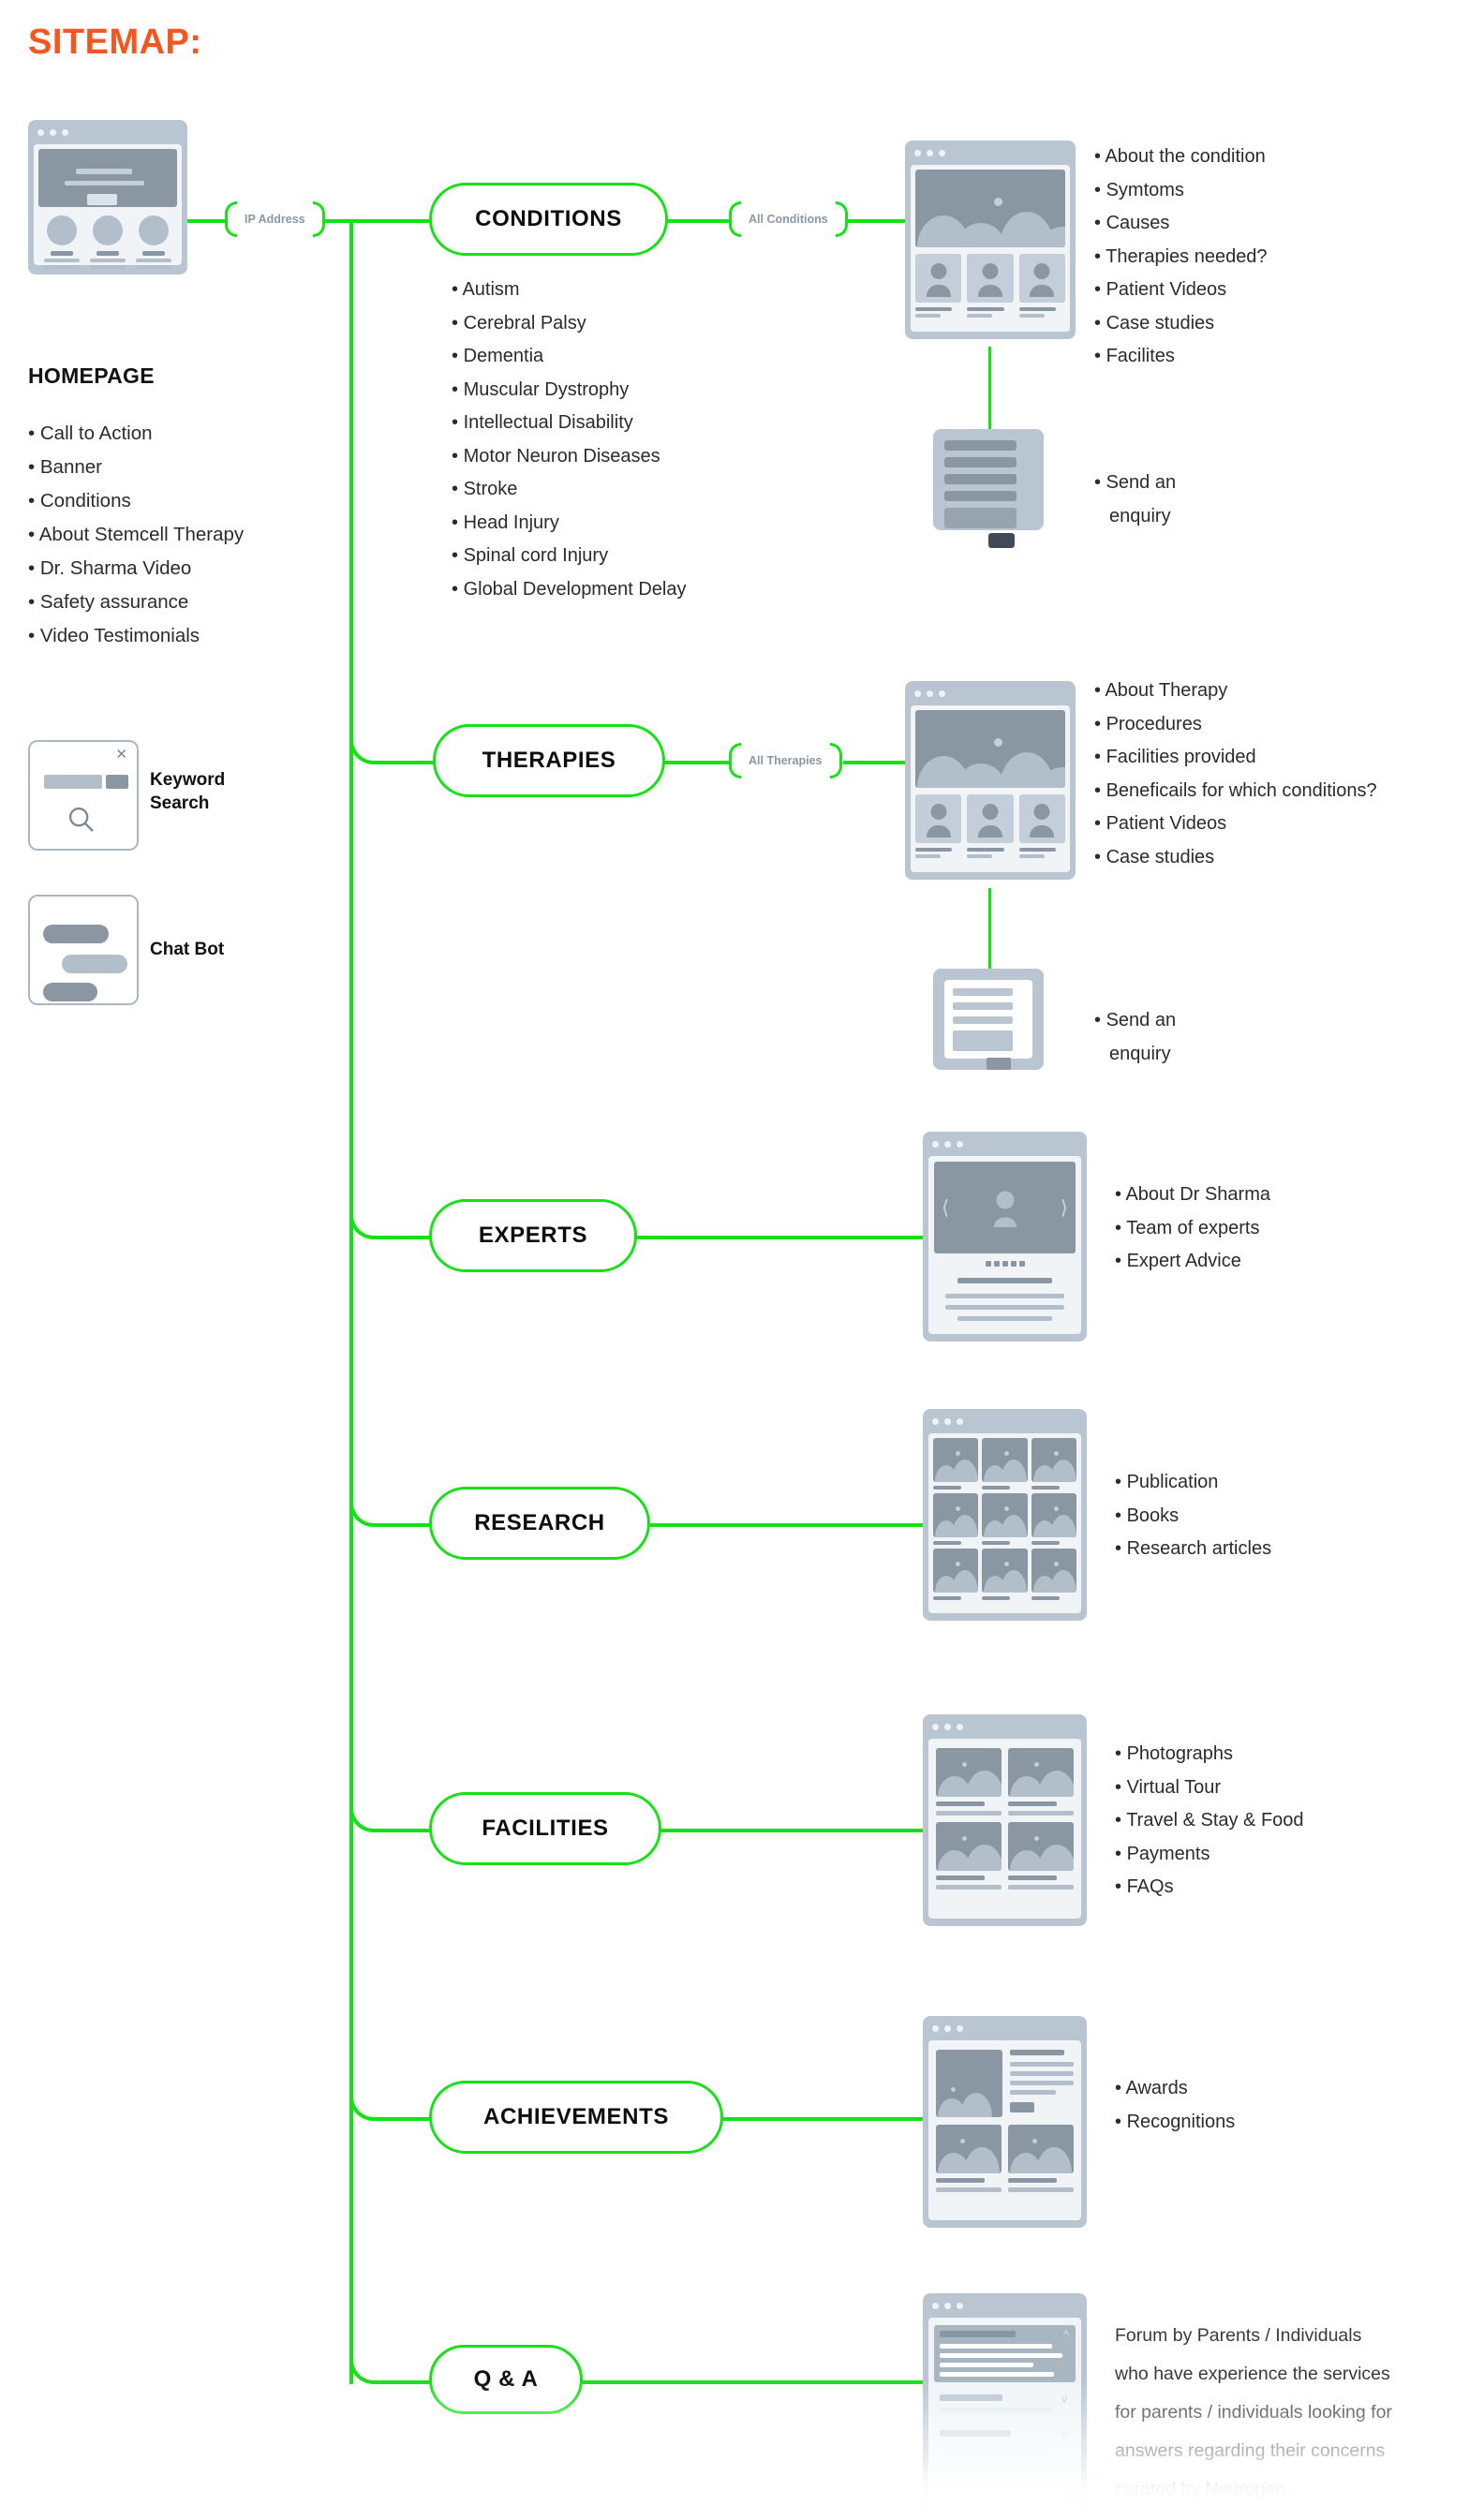 This screenshot has width=1484, height=2520. Describe the element at coordinates (999, 1064) in the screenshot. I see `form-submit-button` at that location.